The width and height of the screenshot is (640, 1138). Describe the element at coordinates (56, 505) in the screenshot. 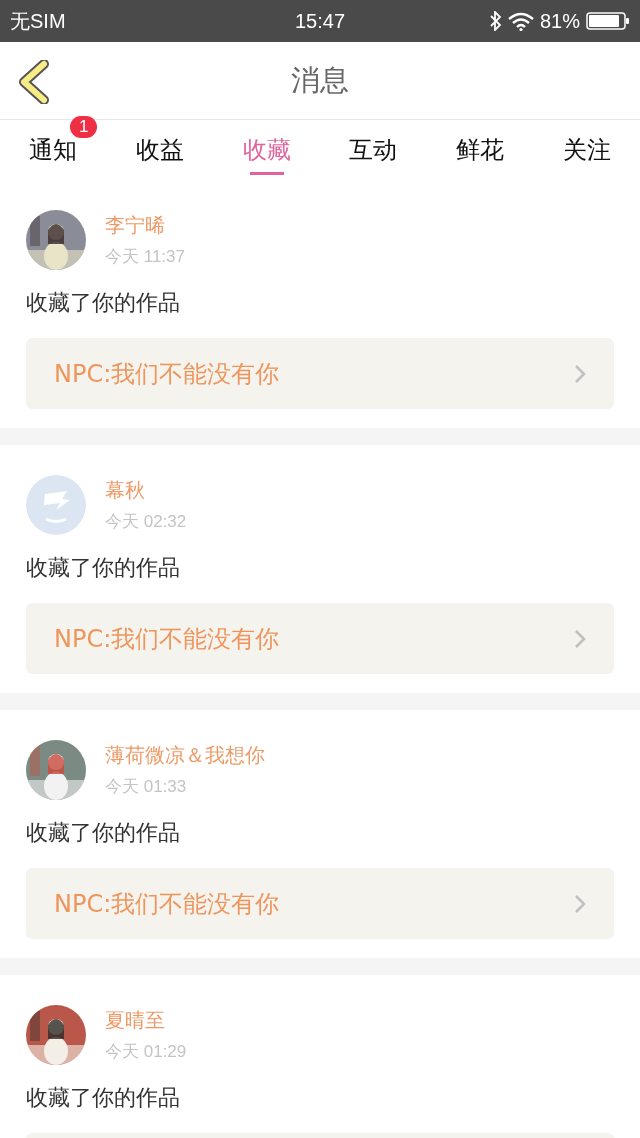

I see `default-avatar-icon` at that location.